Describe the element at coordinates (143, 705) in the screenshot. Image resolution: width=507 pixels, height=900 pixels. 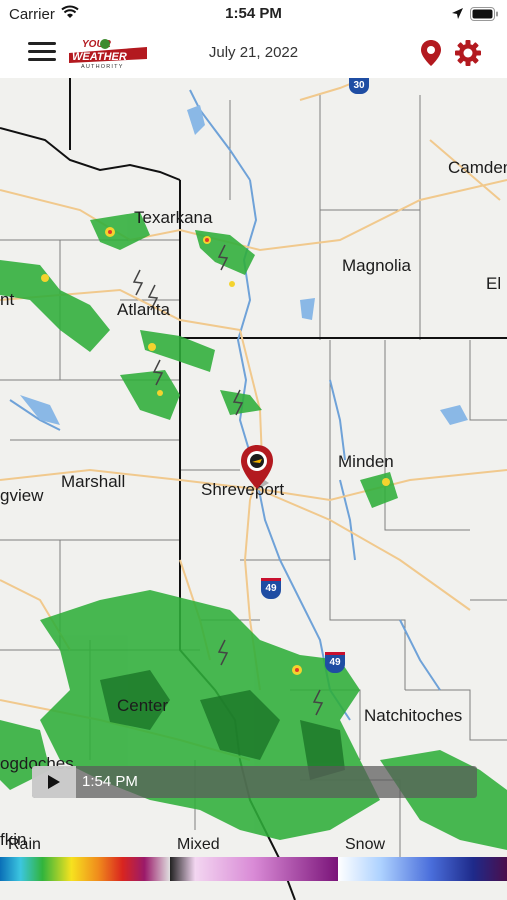
I see `city-label: Center` at that location.